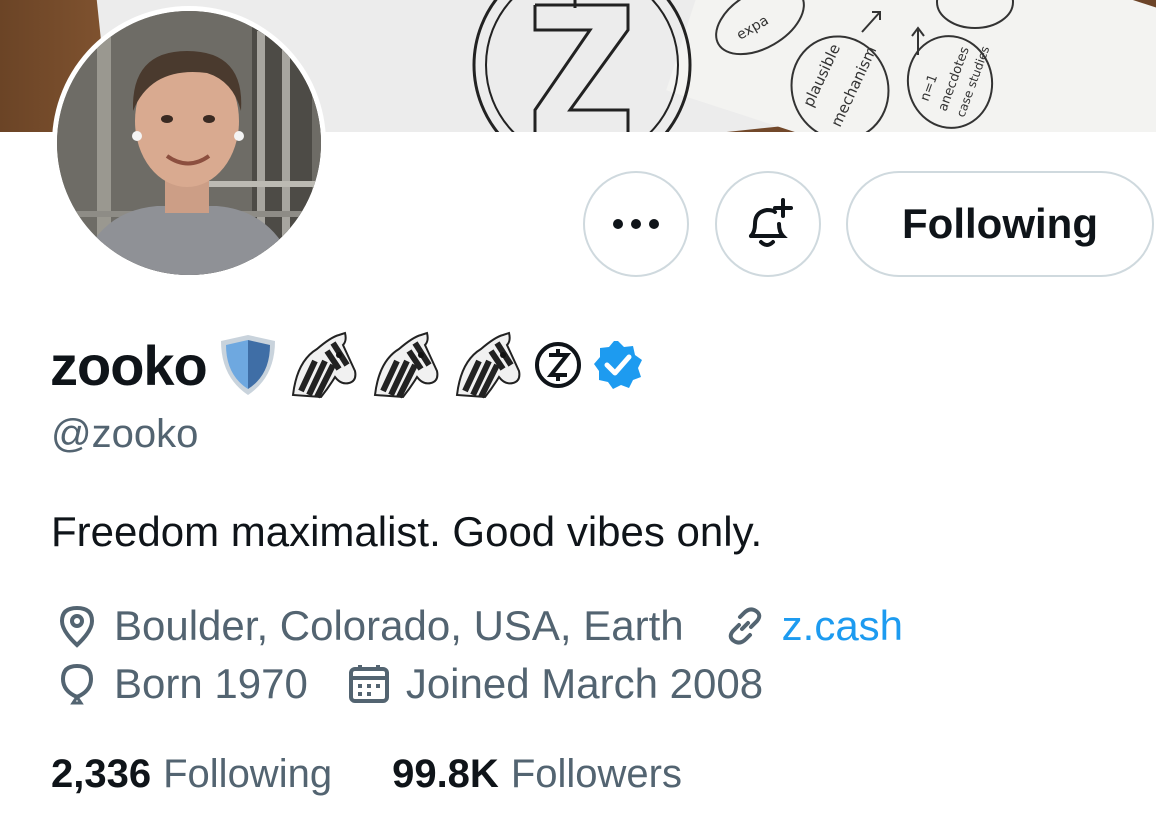  What do you see at coordinates (842, 626) in the screenshot?
I see `website-link: z.cash` at bounding box center [842, 626].